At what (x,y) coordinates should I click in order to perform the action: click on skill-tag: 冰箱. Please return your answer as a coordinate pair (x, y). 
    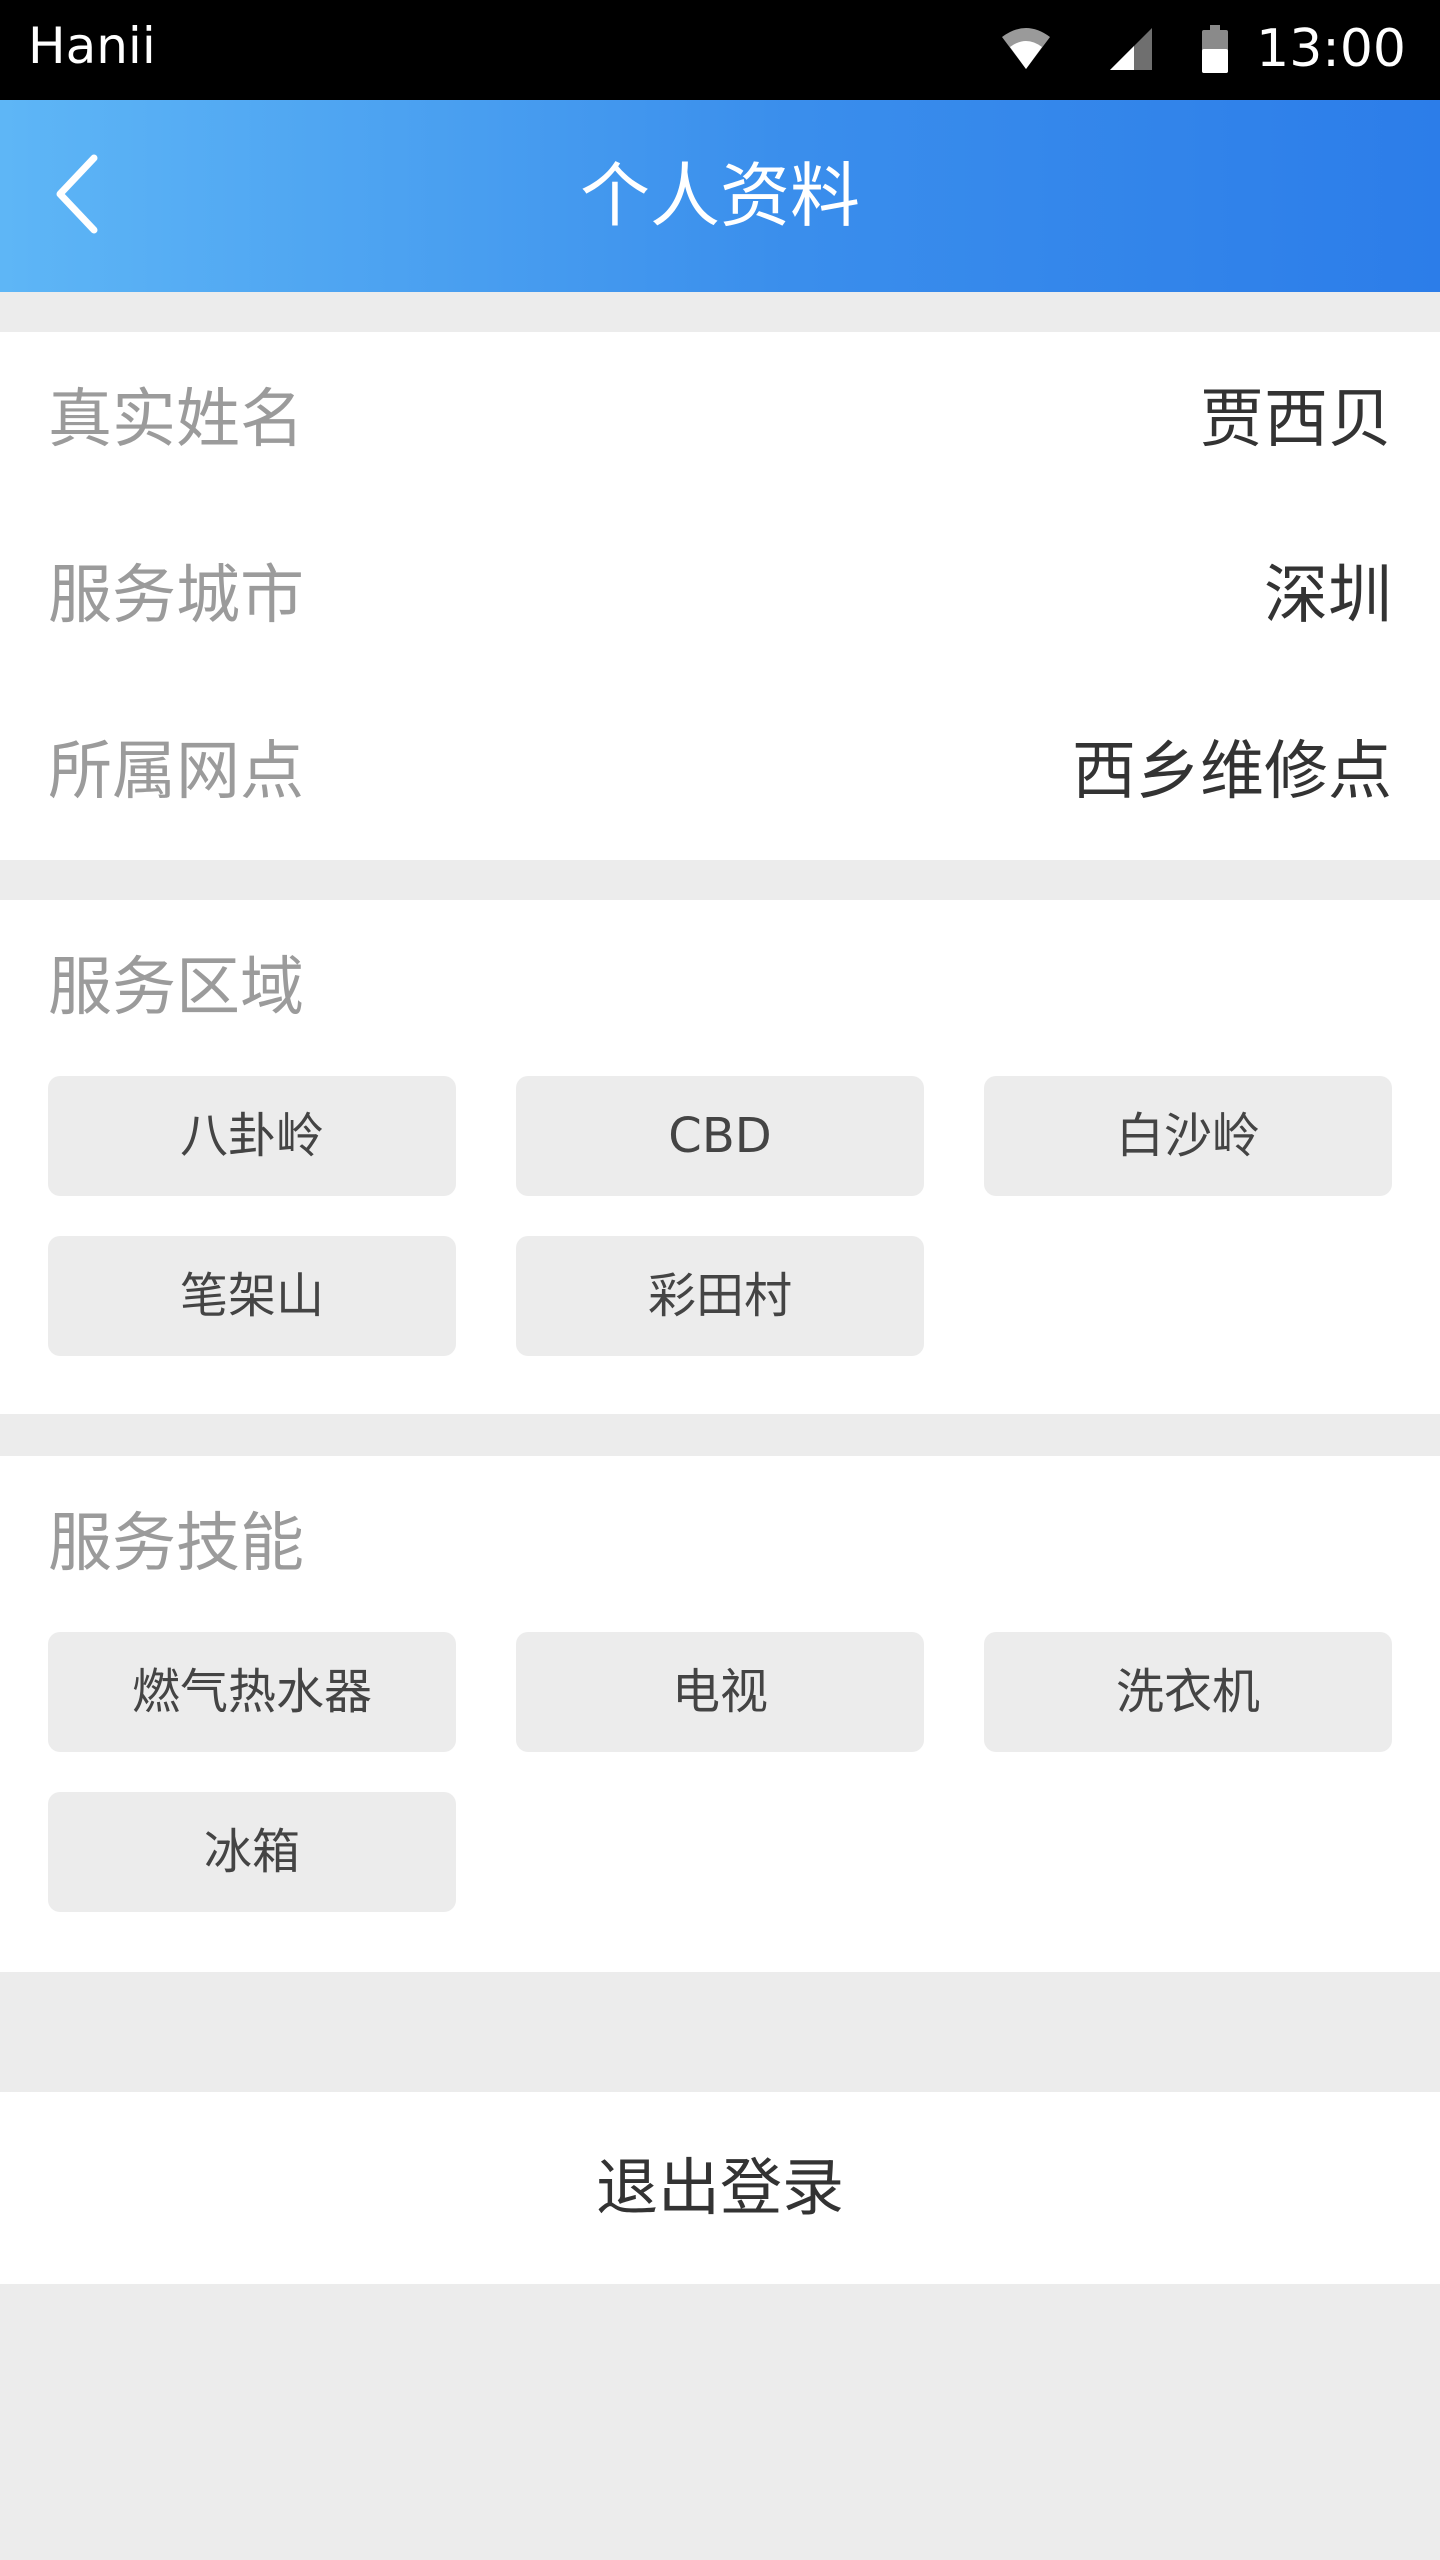
    Looking at the image, I should click on (252, 1852).